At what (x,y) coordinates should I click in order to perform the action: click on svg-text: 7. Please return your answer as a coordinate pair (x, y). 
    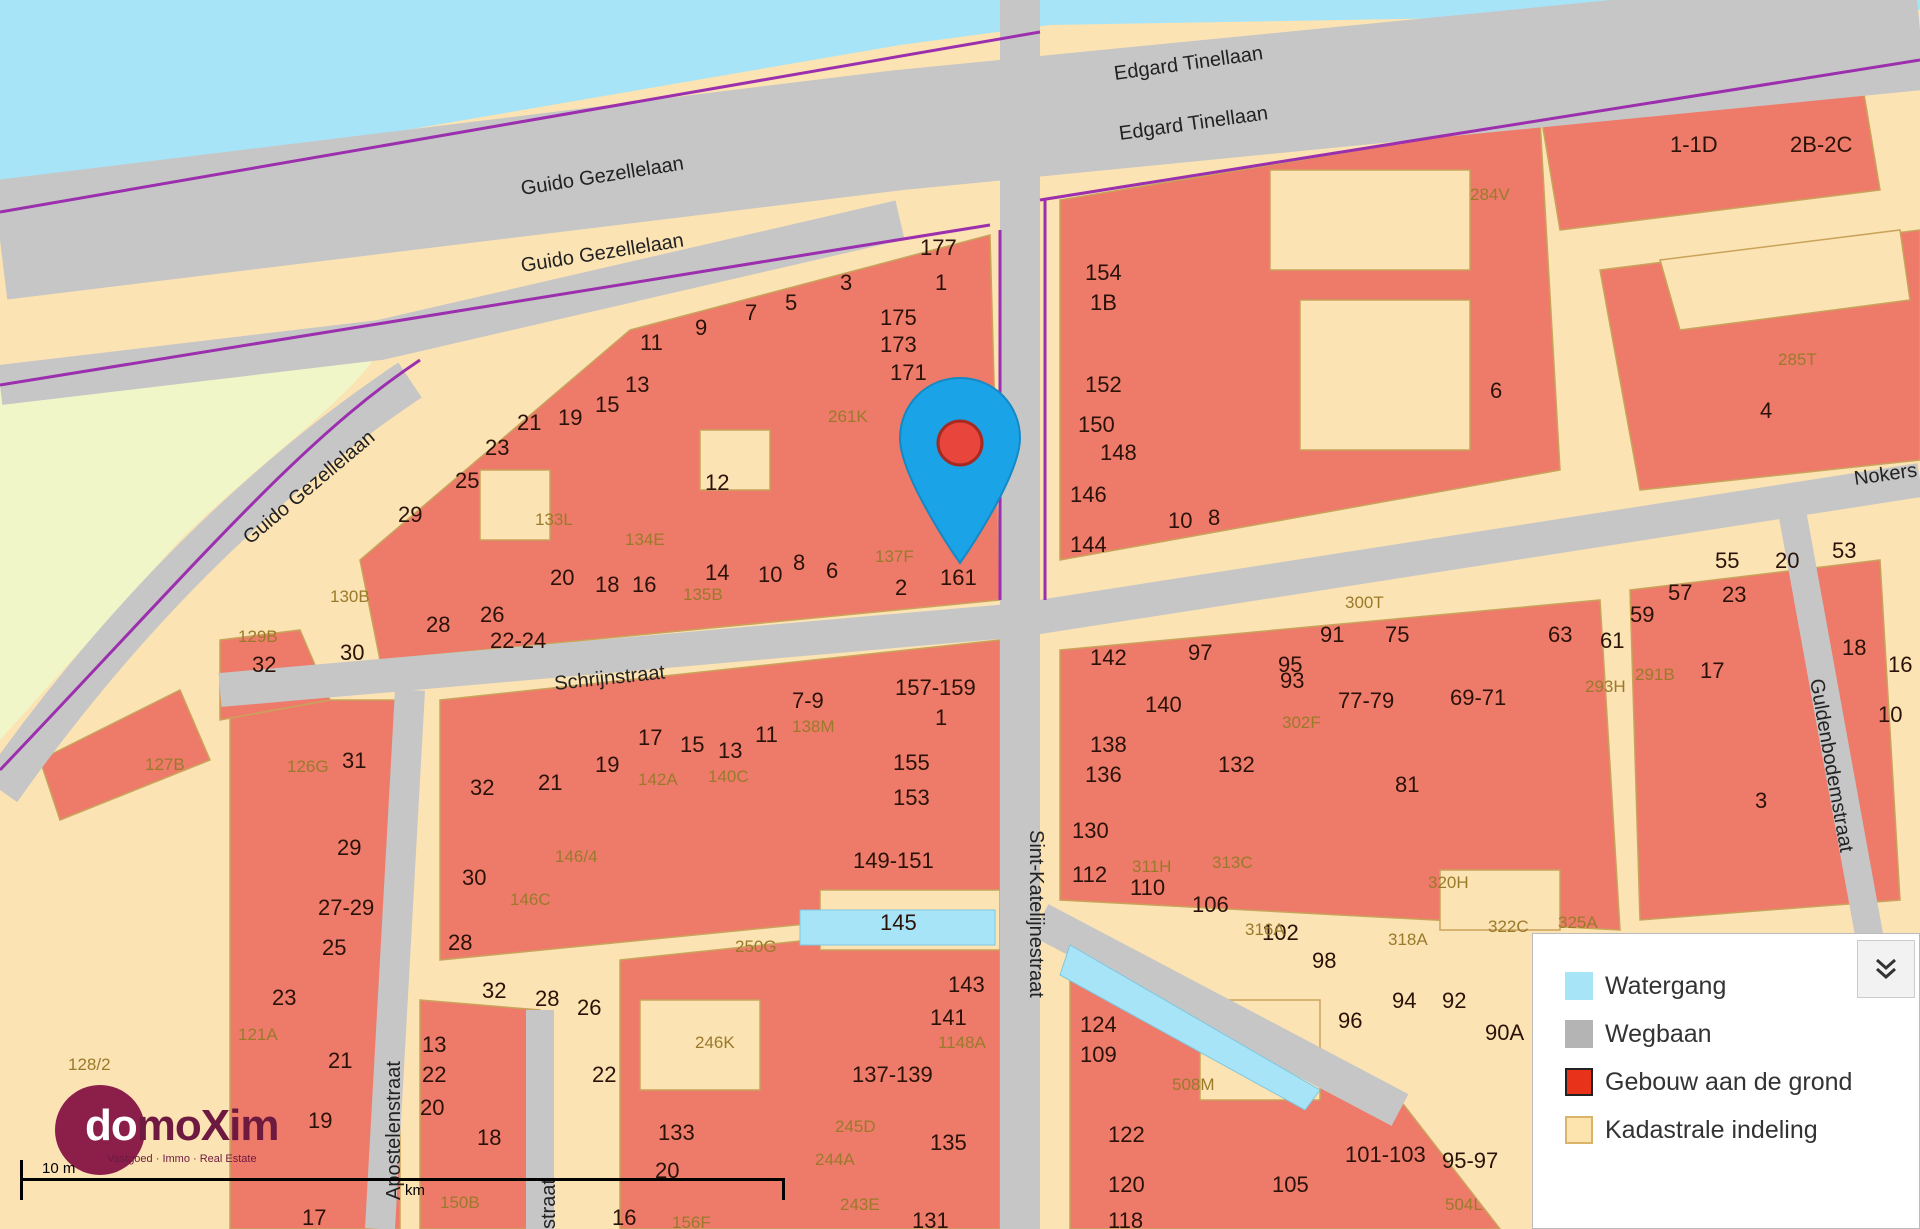
    Looking at the image, I should click on (751, 312).